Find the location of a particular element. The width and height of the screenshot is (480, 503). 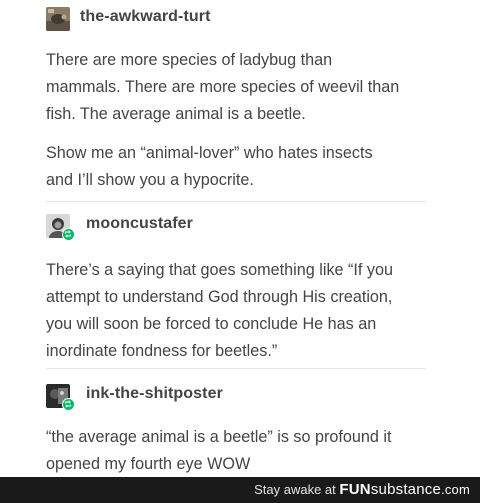

username: the-awkward-turt is located at coordinates (145, 17).